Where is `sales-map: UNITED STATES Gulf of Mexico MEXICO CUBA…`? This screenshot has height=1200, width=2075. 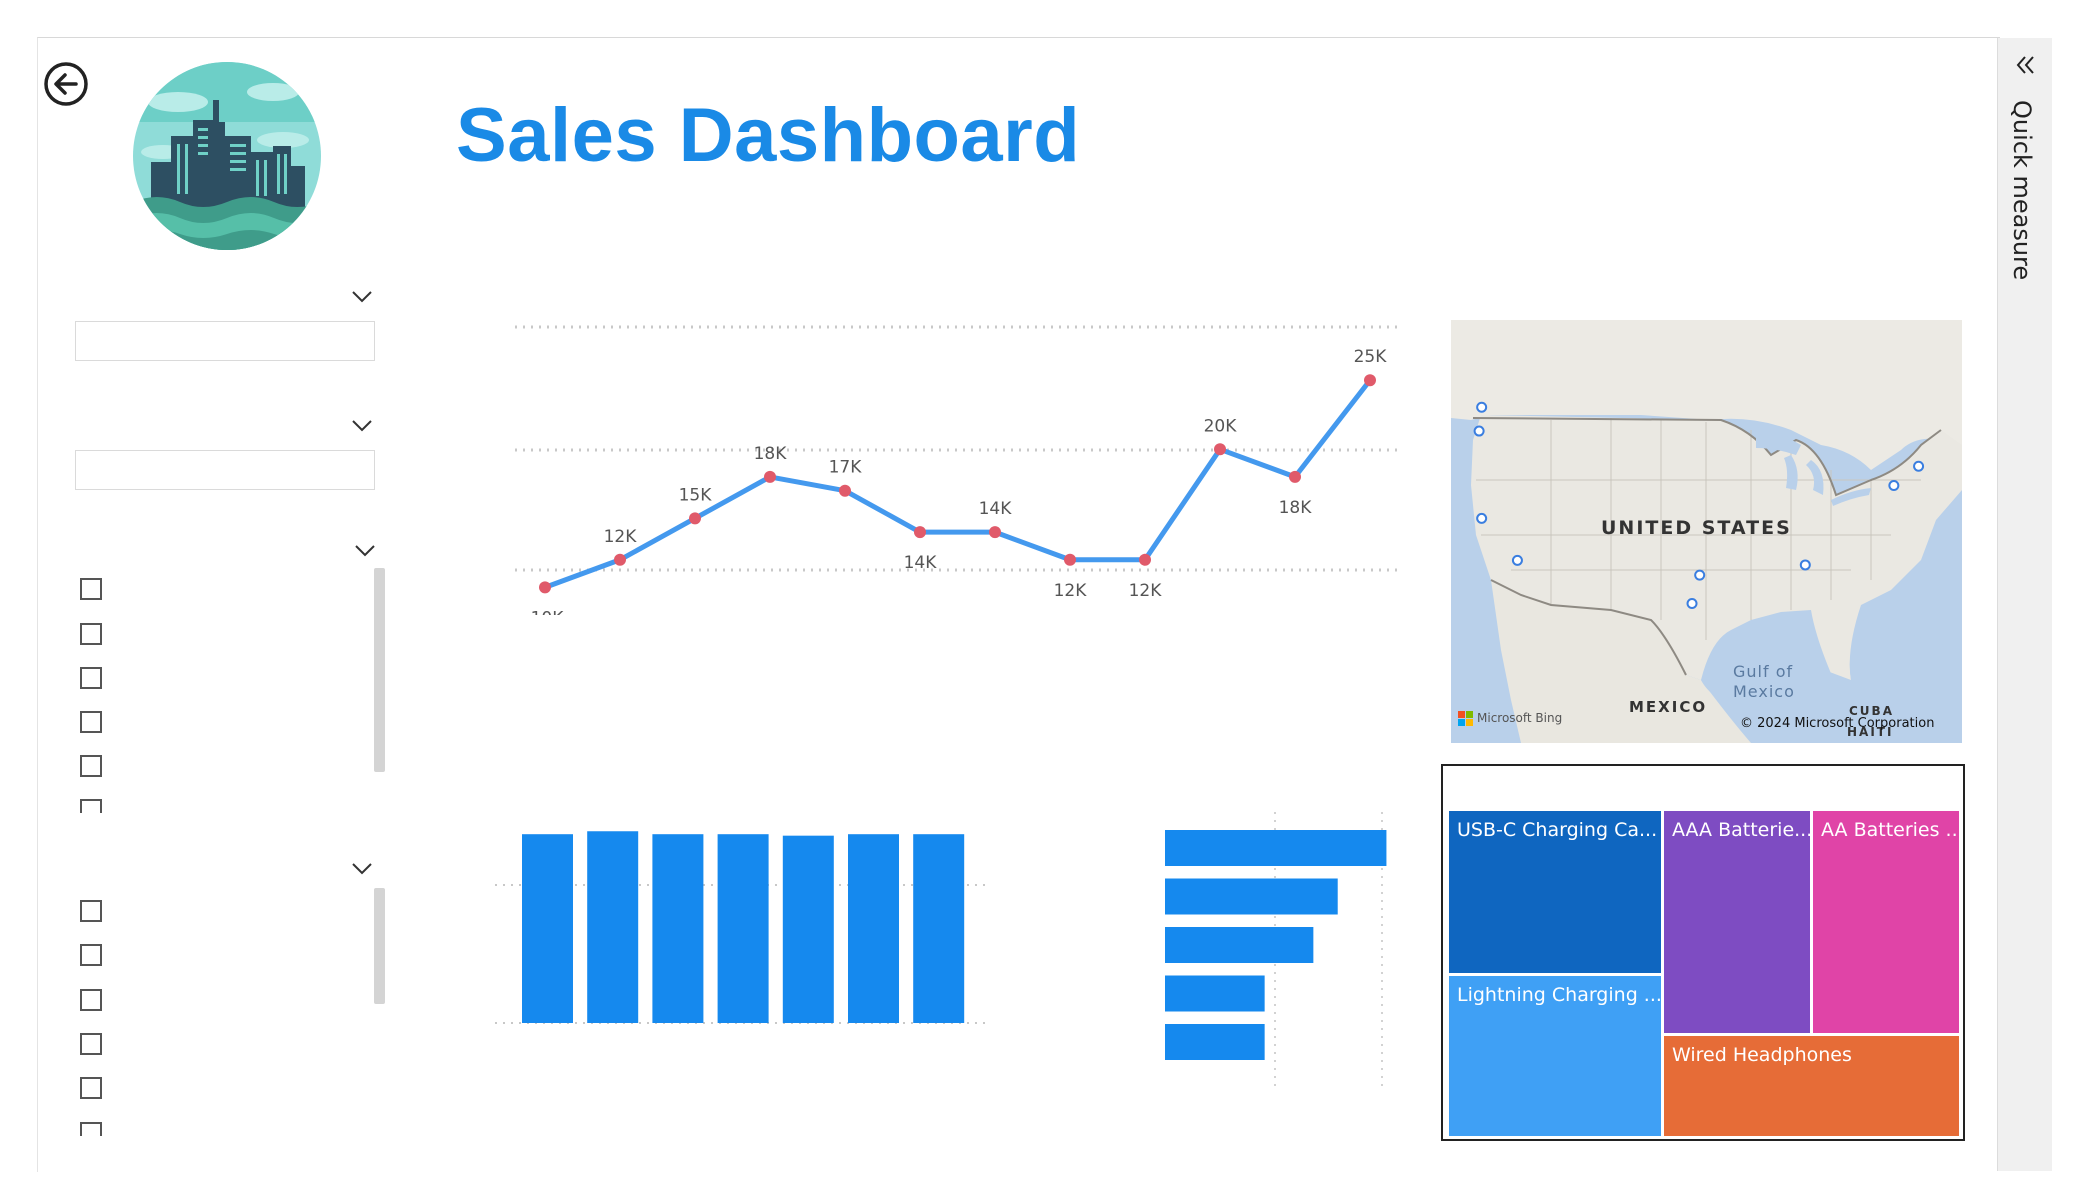 sales-map: UNITED STATES Gulf of Mexico MEXICO CUBA… is located at coordinates (1706, 531).